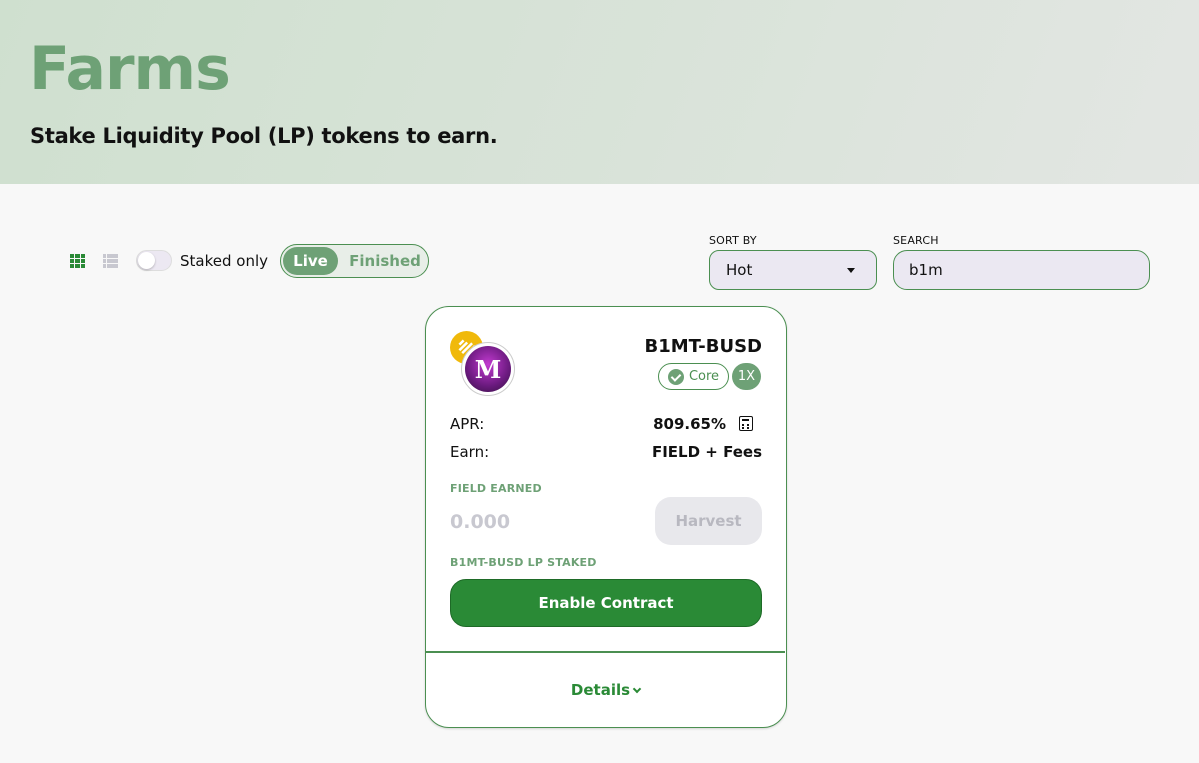 The height and width of the screenshot is (763, 1199). I want to click on field-earned-label: FIELD EARNED, so click(496, 488).